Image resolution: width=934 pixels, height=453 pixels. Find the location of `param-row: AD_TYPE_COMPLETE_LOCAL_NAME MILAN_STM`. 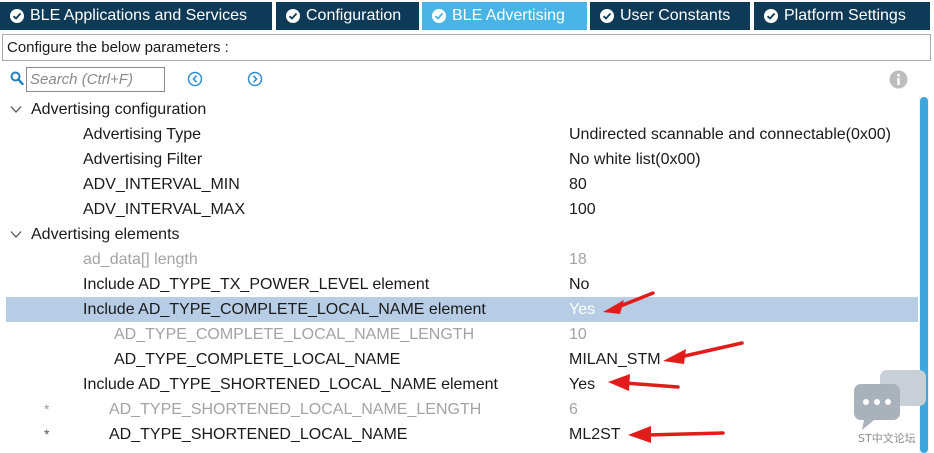

param-row: AD_TYPE_COMPLETE_LOCAL_NAME MILAN_STM is located at coordinates (462, 359).